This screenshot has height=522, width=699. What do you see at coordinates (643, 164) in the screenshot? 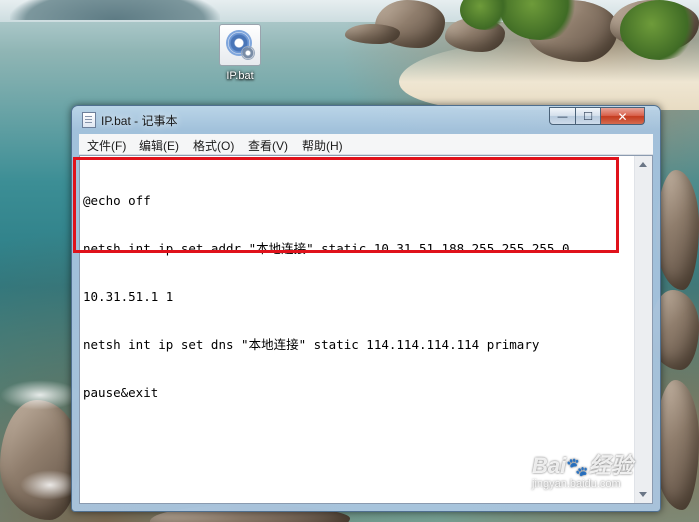
I see `scroll-up-arrow-icon` at bounding box center [643, 164].